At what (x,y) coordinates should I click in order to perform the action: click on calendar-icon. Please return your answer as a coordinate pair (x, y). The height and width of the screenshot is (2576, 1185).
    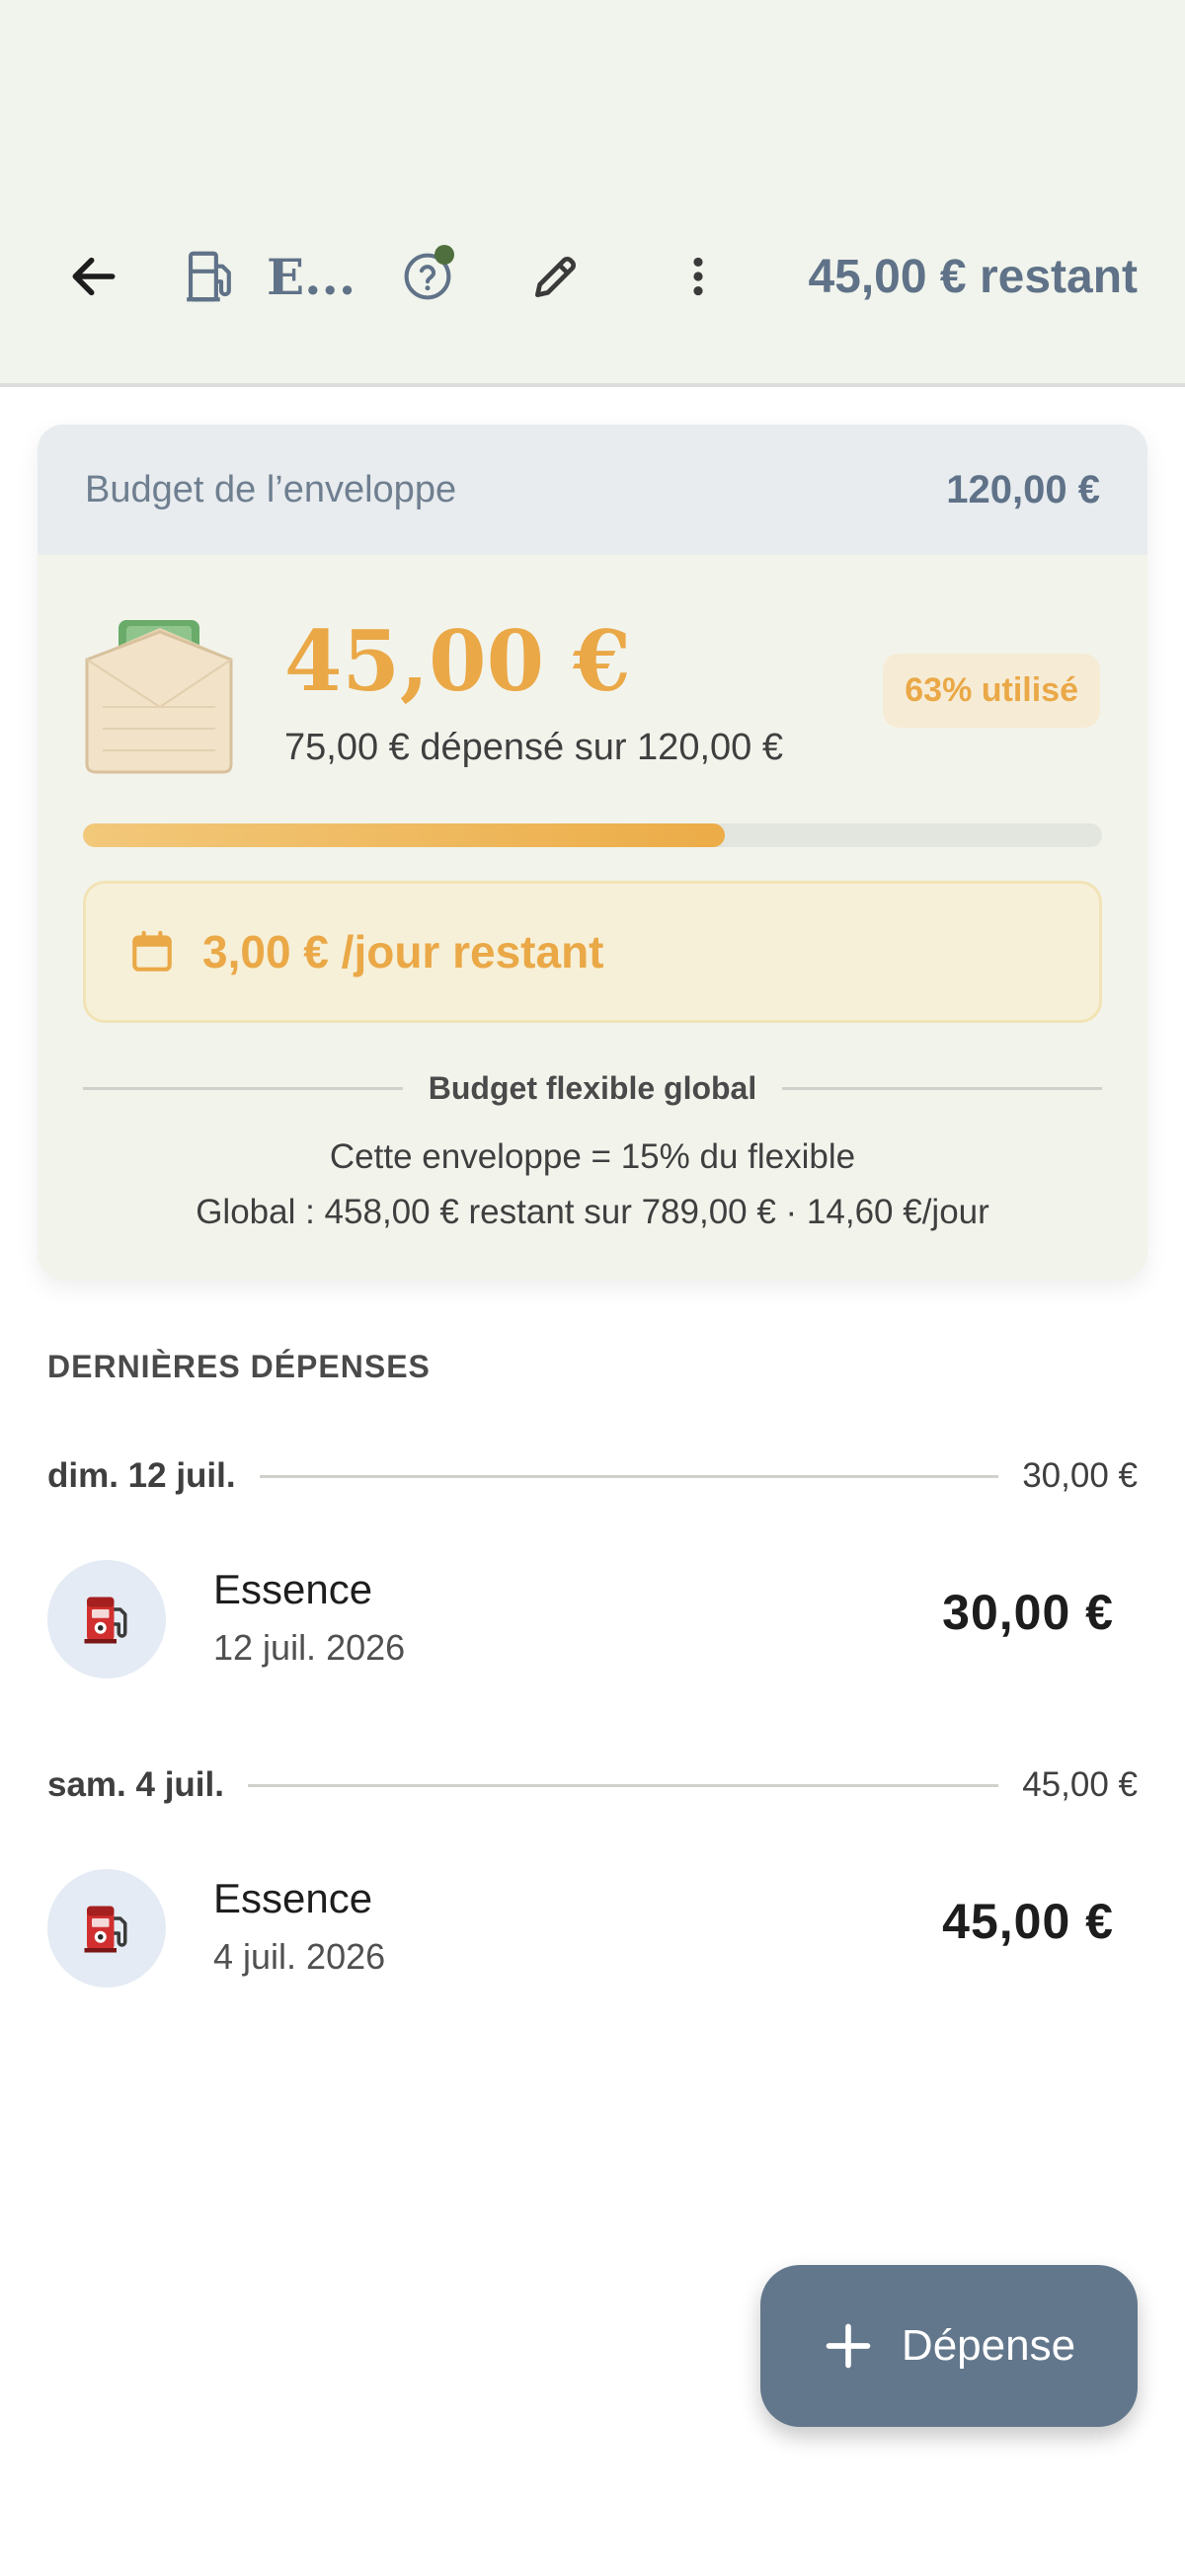
    Looking at the image, I should click on (152, 951).